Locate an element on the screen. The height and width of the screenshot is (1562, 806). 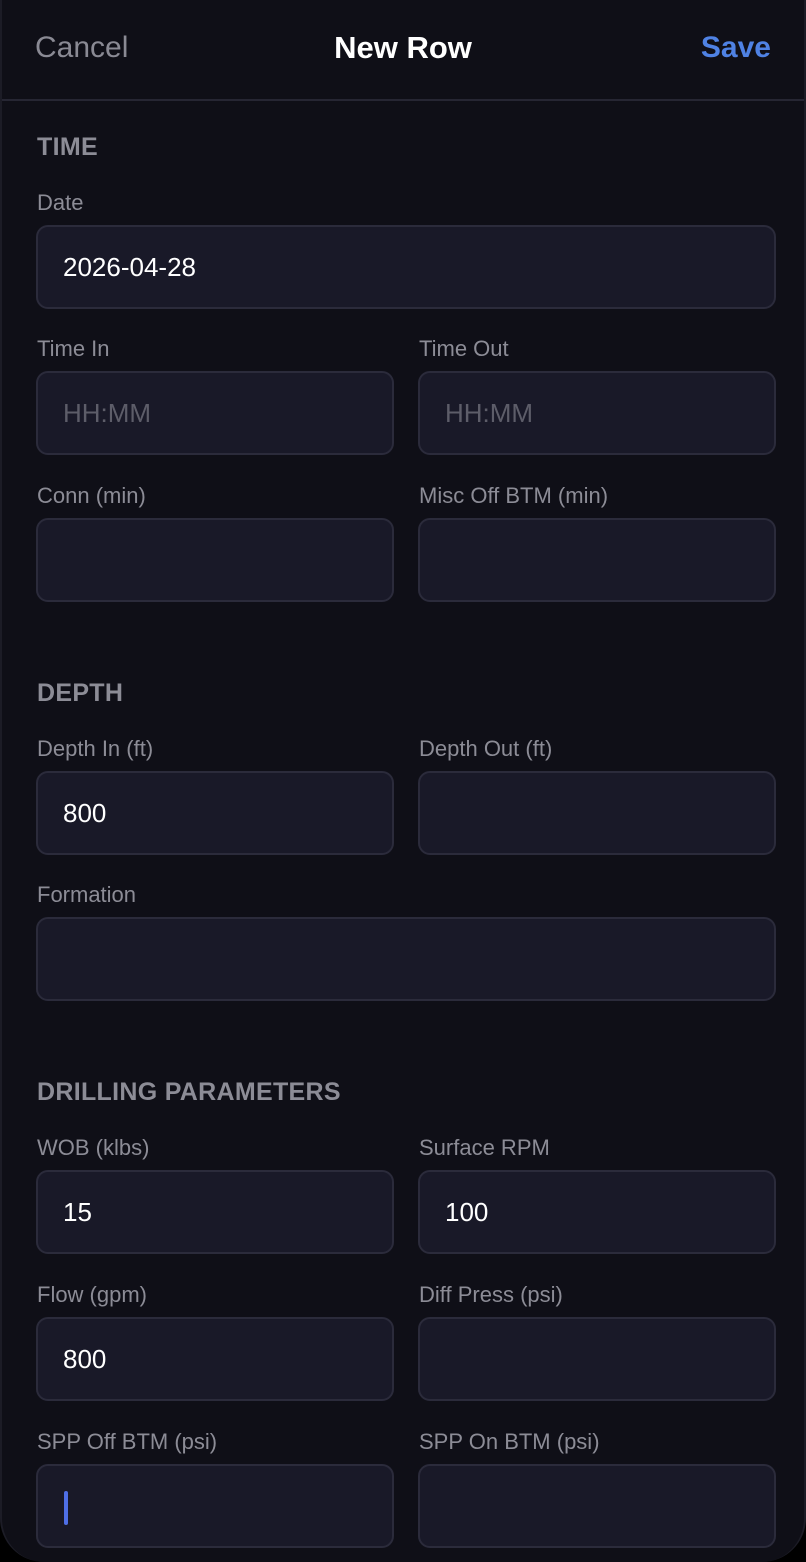
depth-in-label: Depth In (ft) is located at coordinates (95, 748).